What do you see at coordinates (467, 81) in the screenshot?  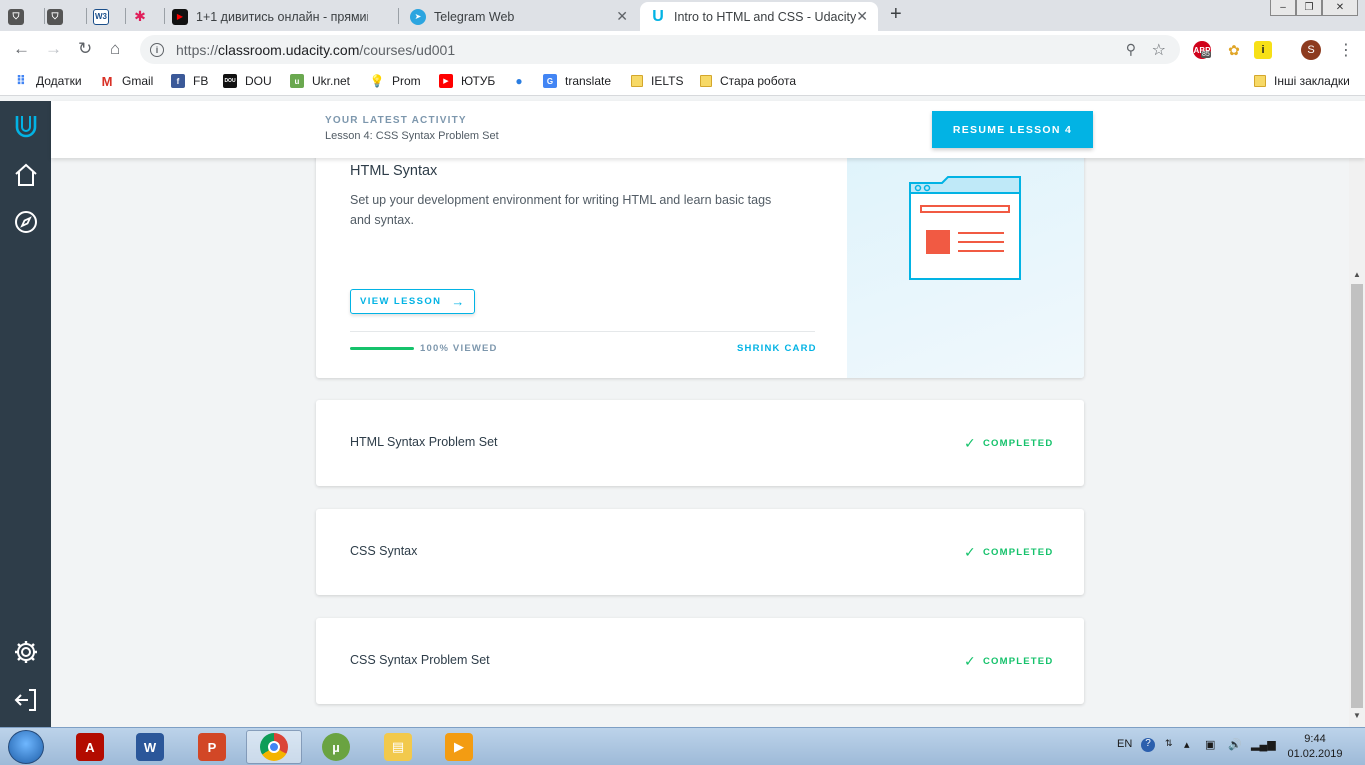 I see `bookmark-youtube: ▶ ЮТУБ` at bounding box center [467, 81].